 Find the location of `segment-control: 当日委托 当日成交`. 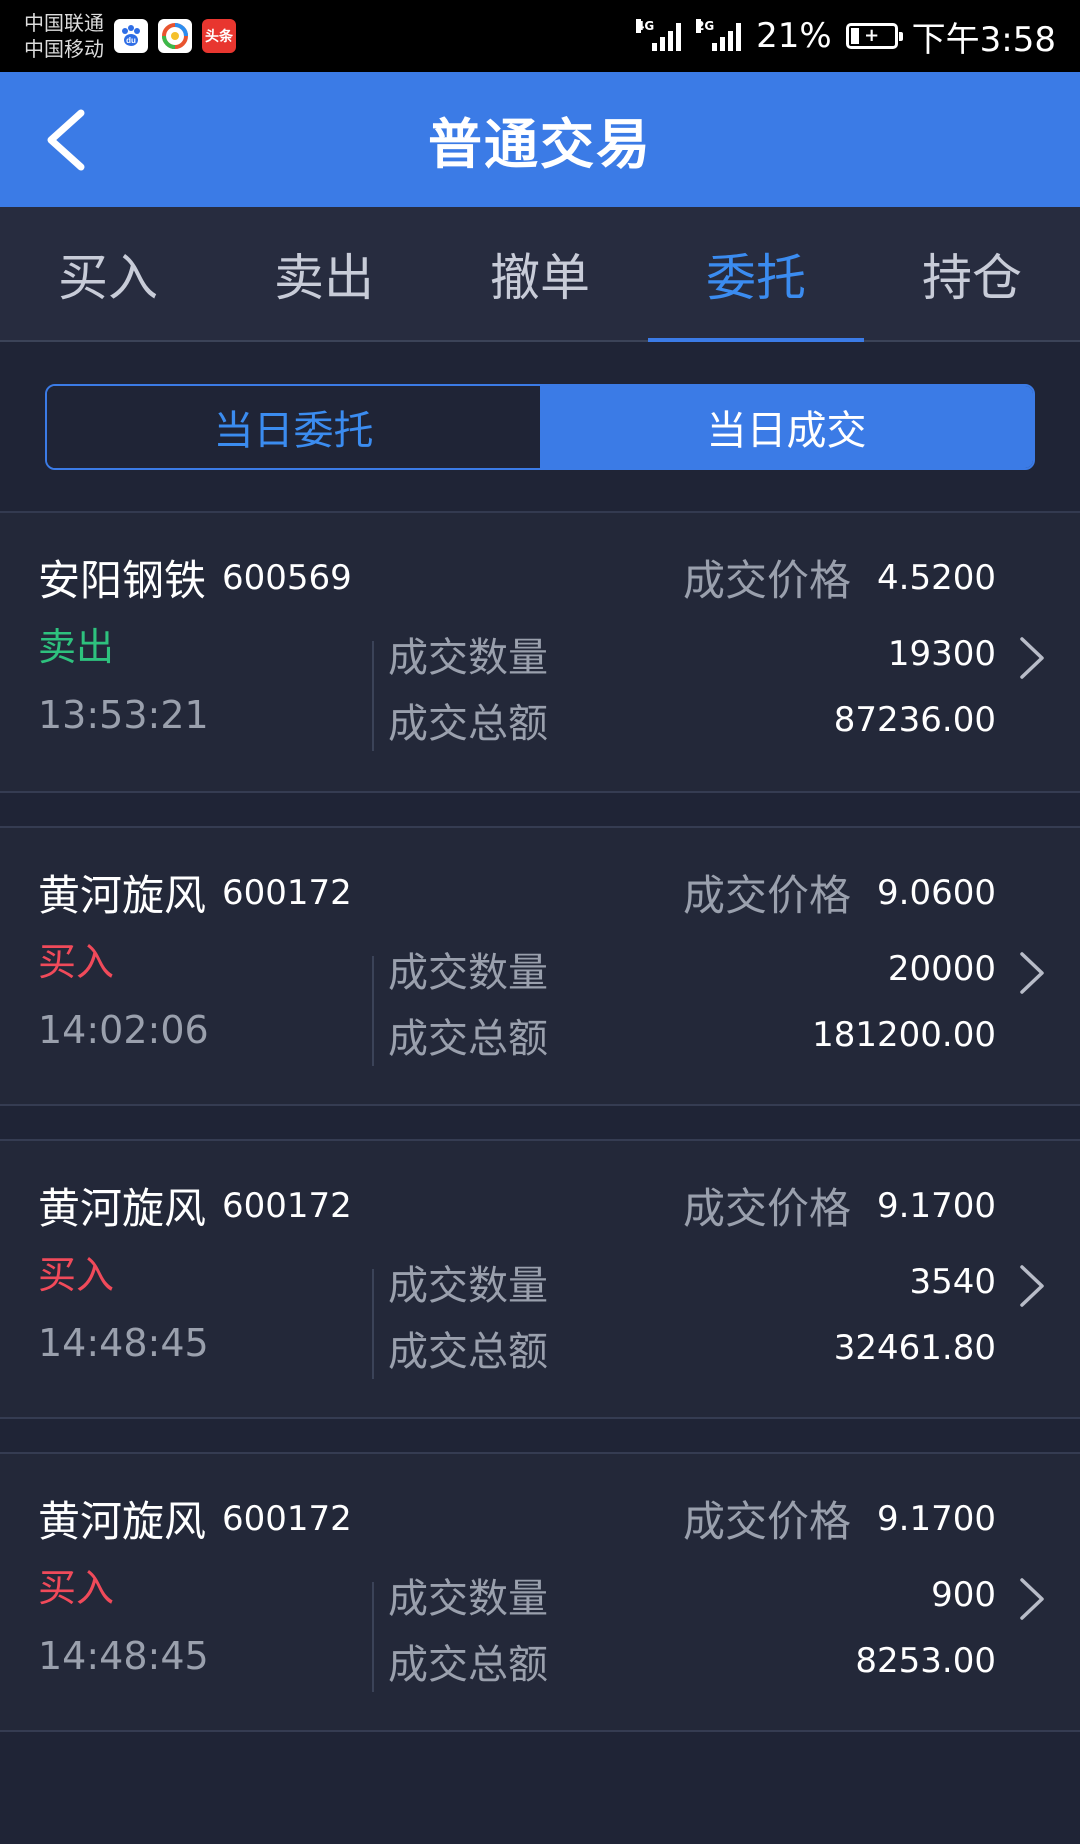

segment-control: 当日委托 当日成交 is located at coordinates (540, 426).